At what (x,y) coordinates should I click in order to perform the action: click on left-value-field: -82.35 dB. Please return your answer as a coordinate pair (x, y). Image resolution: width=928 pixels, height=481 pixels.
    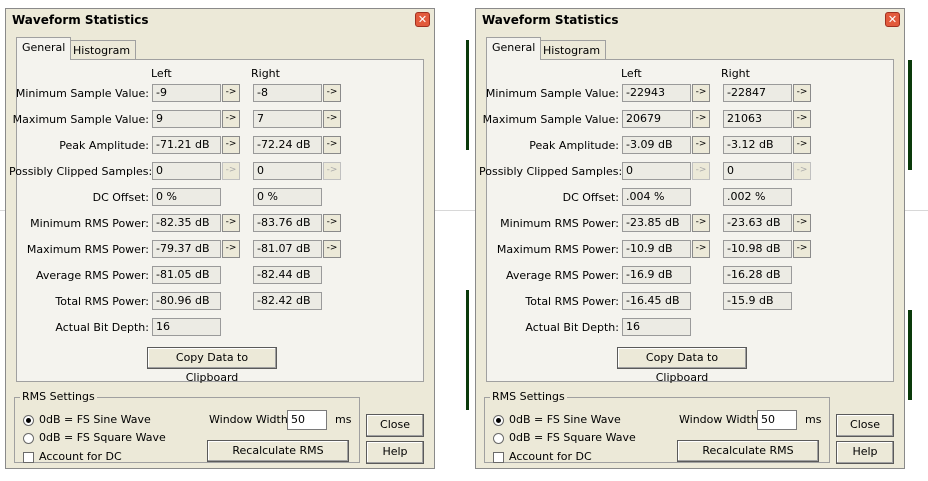
    Looking at the image, I should click on (186, 223).